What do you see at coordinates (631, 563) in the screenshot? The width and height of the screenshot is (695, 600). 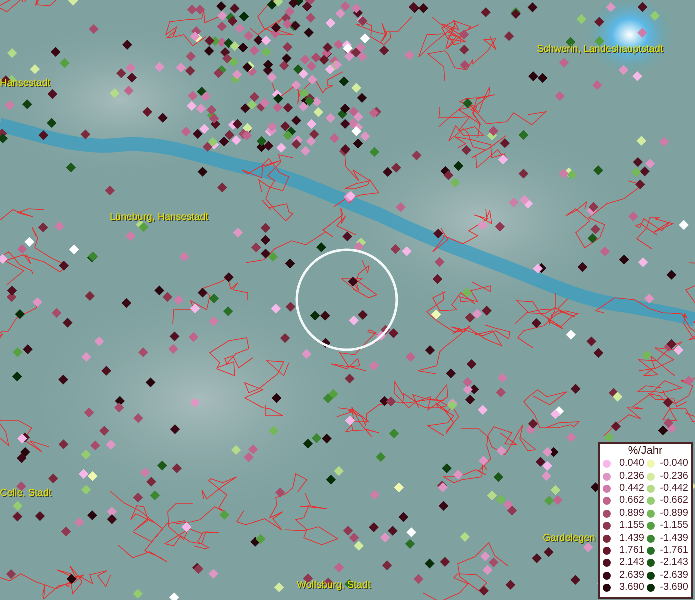 I see `legend-value: 2.143` at bounding box center [631, 563].